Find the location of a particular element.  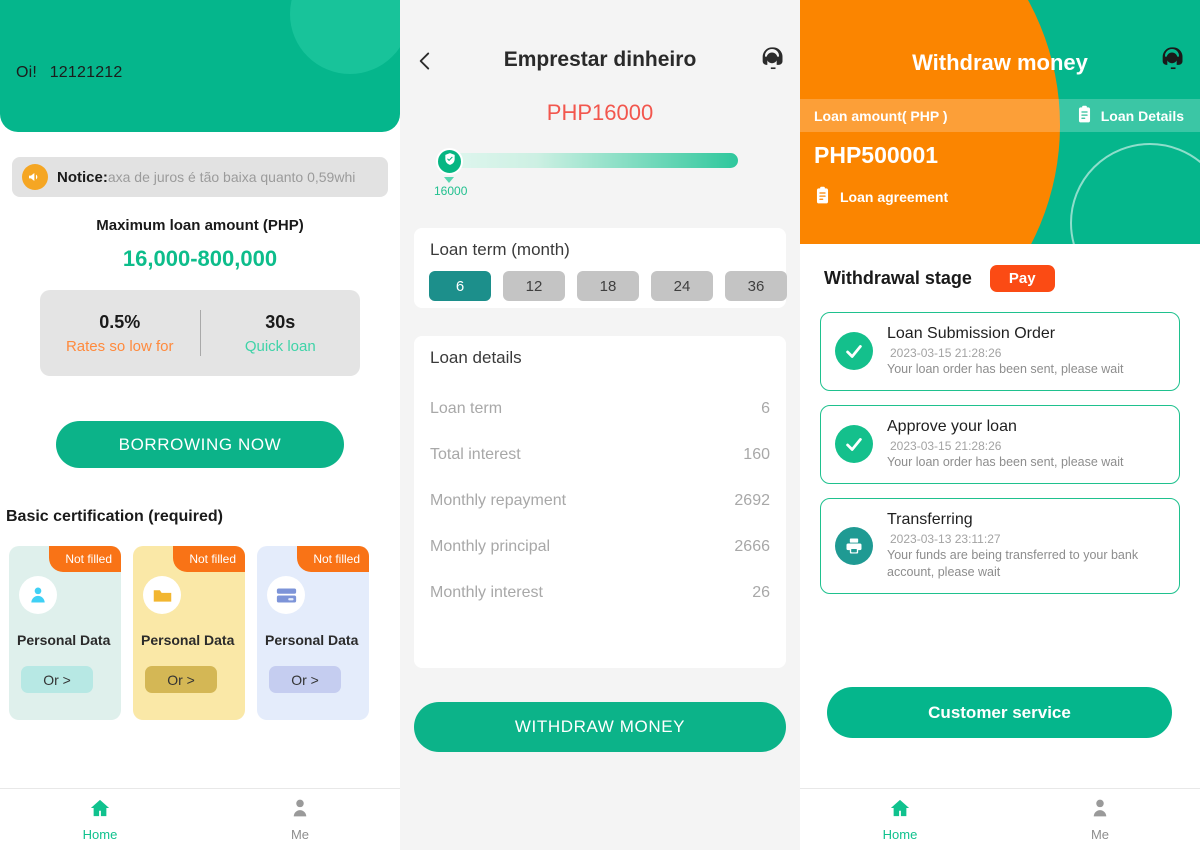

detail-value: 2692 is located at coordinates (752, 500).